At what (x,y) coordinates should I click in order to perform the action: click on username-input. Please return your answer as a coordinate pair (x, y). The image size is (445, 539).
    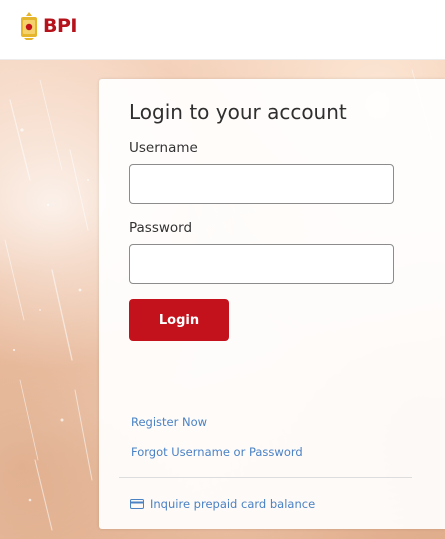
    Looking at the image, I should click on (261, 184).